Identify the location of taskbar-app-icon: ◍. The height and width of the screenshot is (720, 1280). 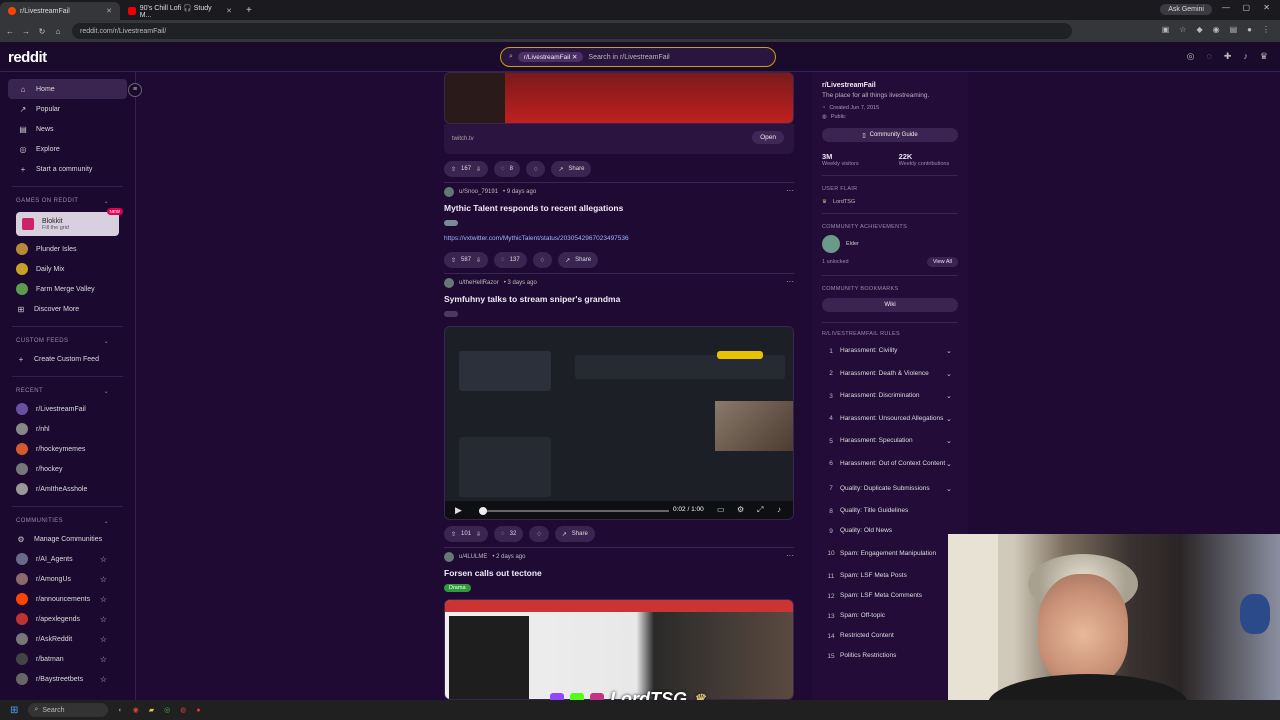
(183, 710).